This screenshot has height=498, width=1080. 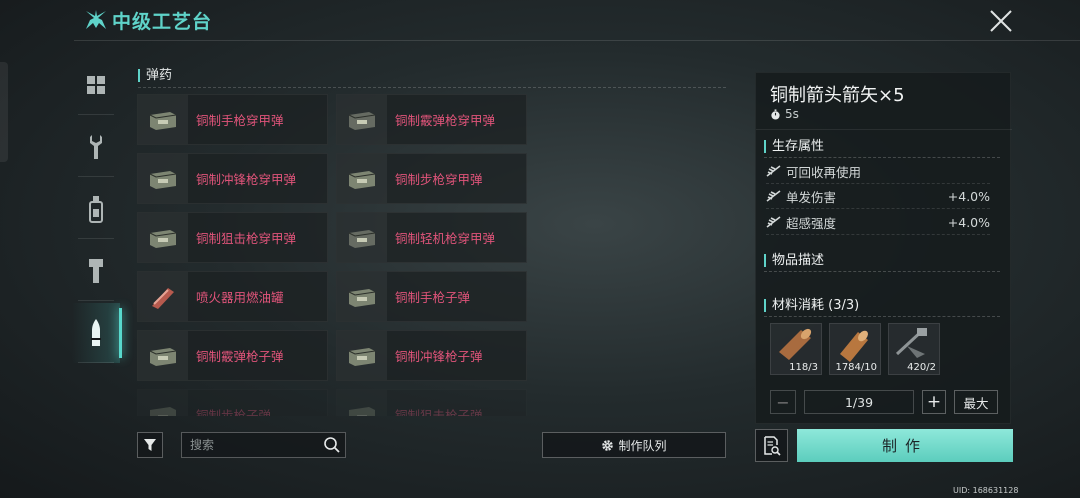 I want to click on workbench-logo-icon, so click(x=96, y=19).